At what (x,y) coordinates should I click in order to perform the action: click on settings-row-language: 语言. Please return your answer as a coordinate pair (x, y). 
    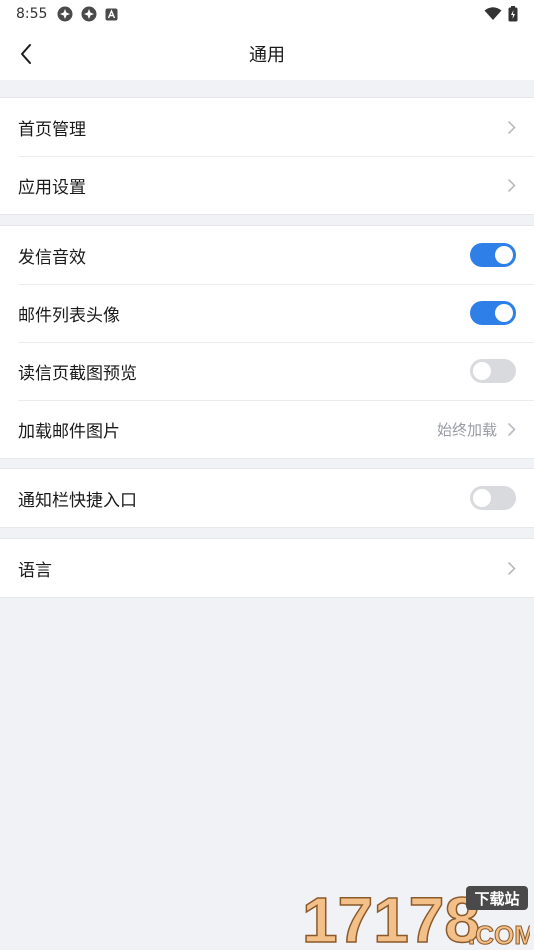
    Looking at the image, I should click on (267, 568).